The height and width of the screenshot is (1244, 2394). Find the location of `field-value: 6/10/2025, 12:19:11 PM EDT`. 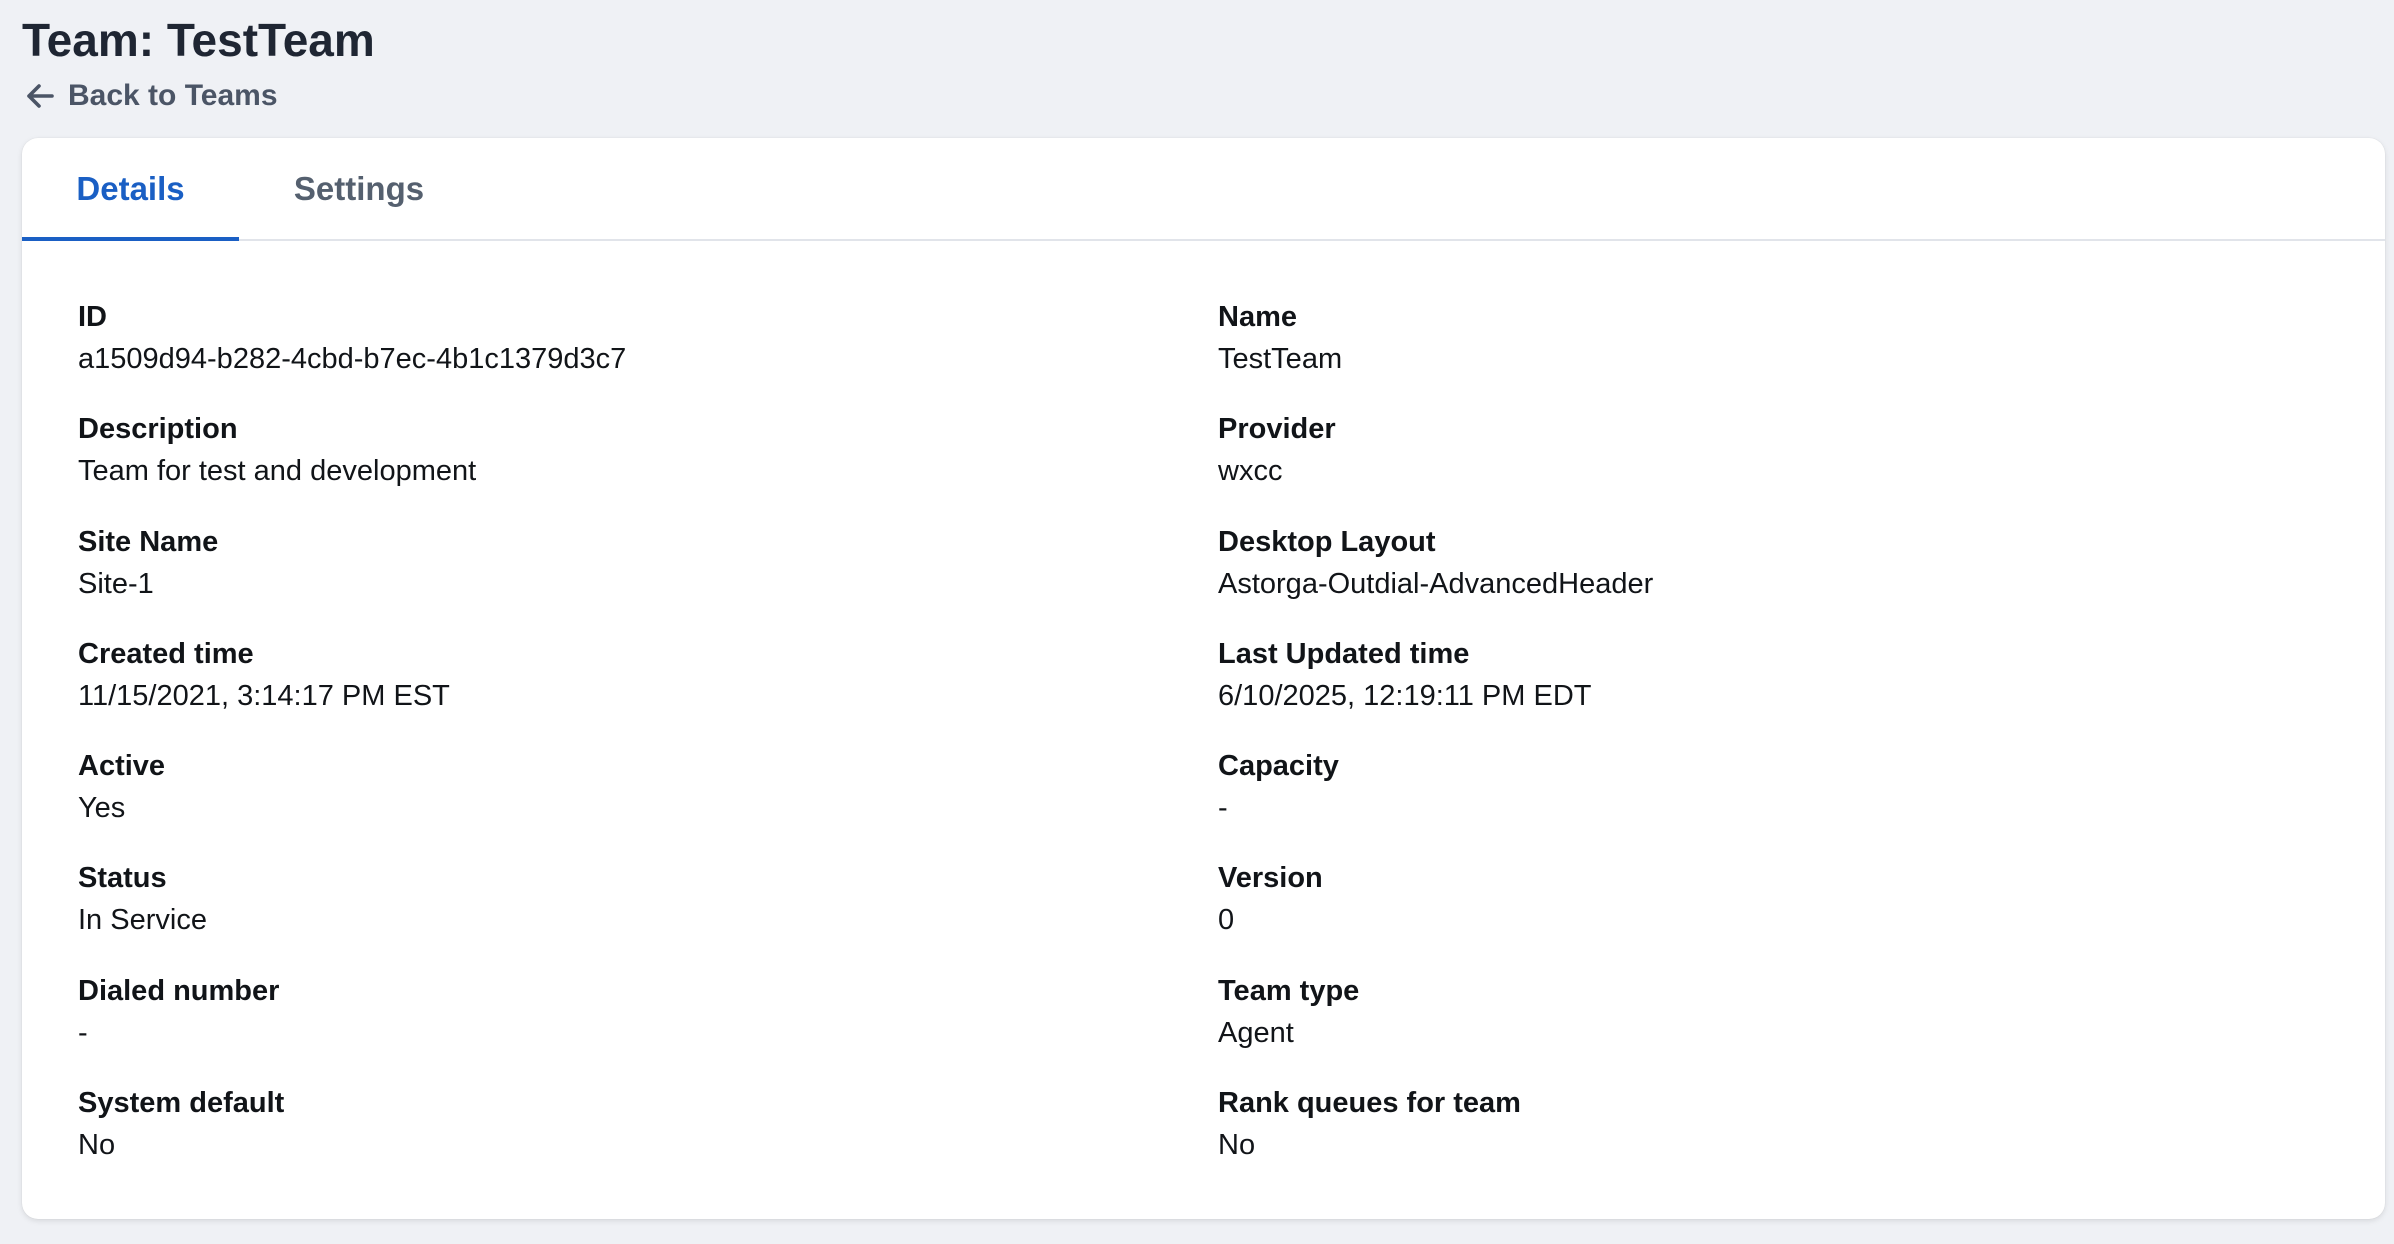

field-value: 6/10/2025, 12:19:11 PM EDT is located at coordinates (1405, 695).